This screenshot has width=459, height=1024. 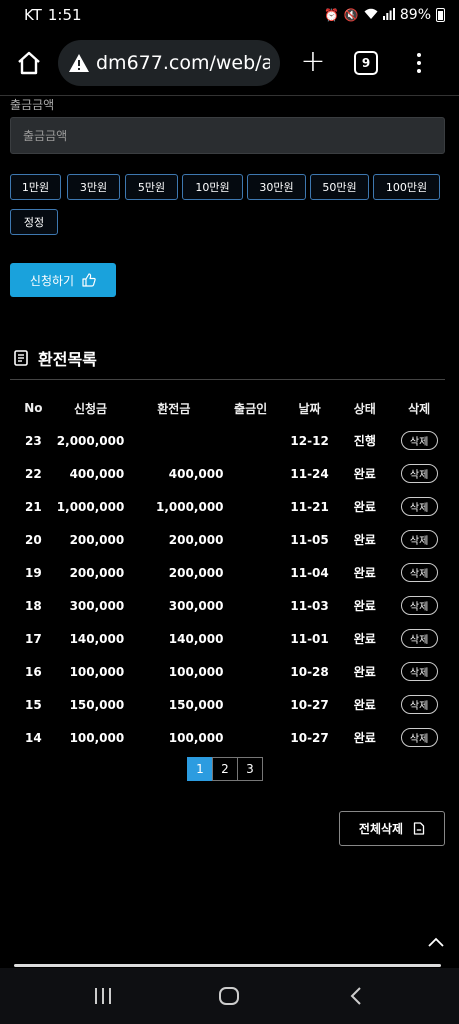 I want to click on row-exchange-amount: 150,000, so click(x=196, y=704).